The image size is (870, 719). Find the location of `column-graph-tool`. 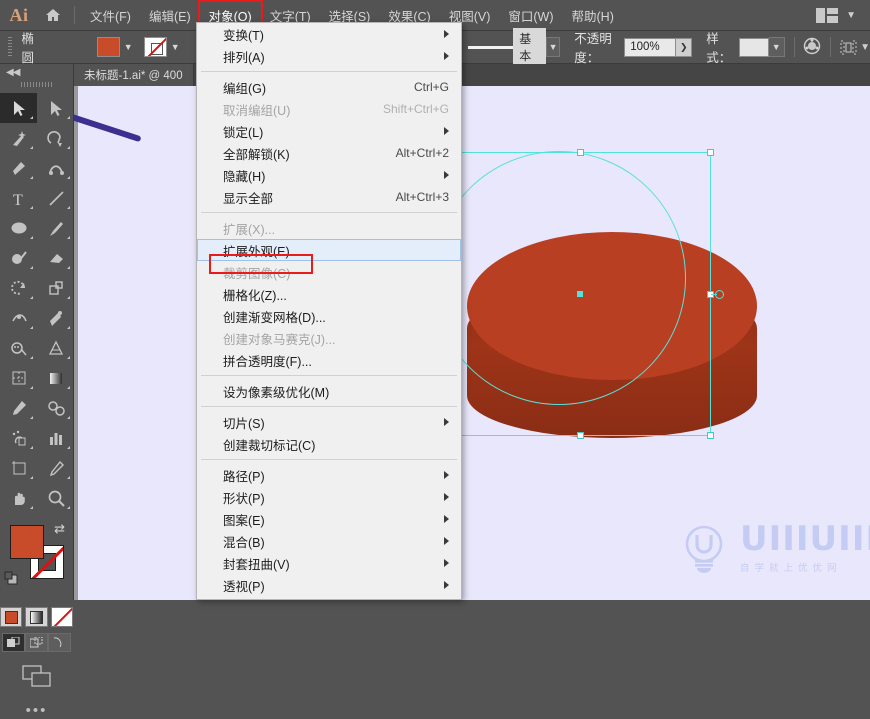

column-graph-tool is located at coordinates (55, 438).